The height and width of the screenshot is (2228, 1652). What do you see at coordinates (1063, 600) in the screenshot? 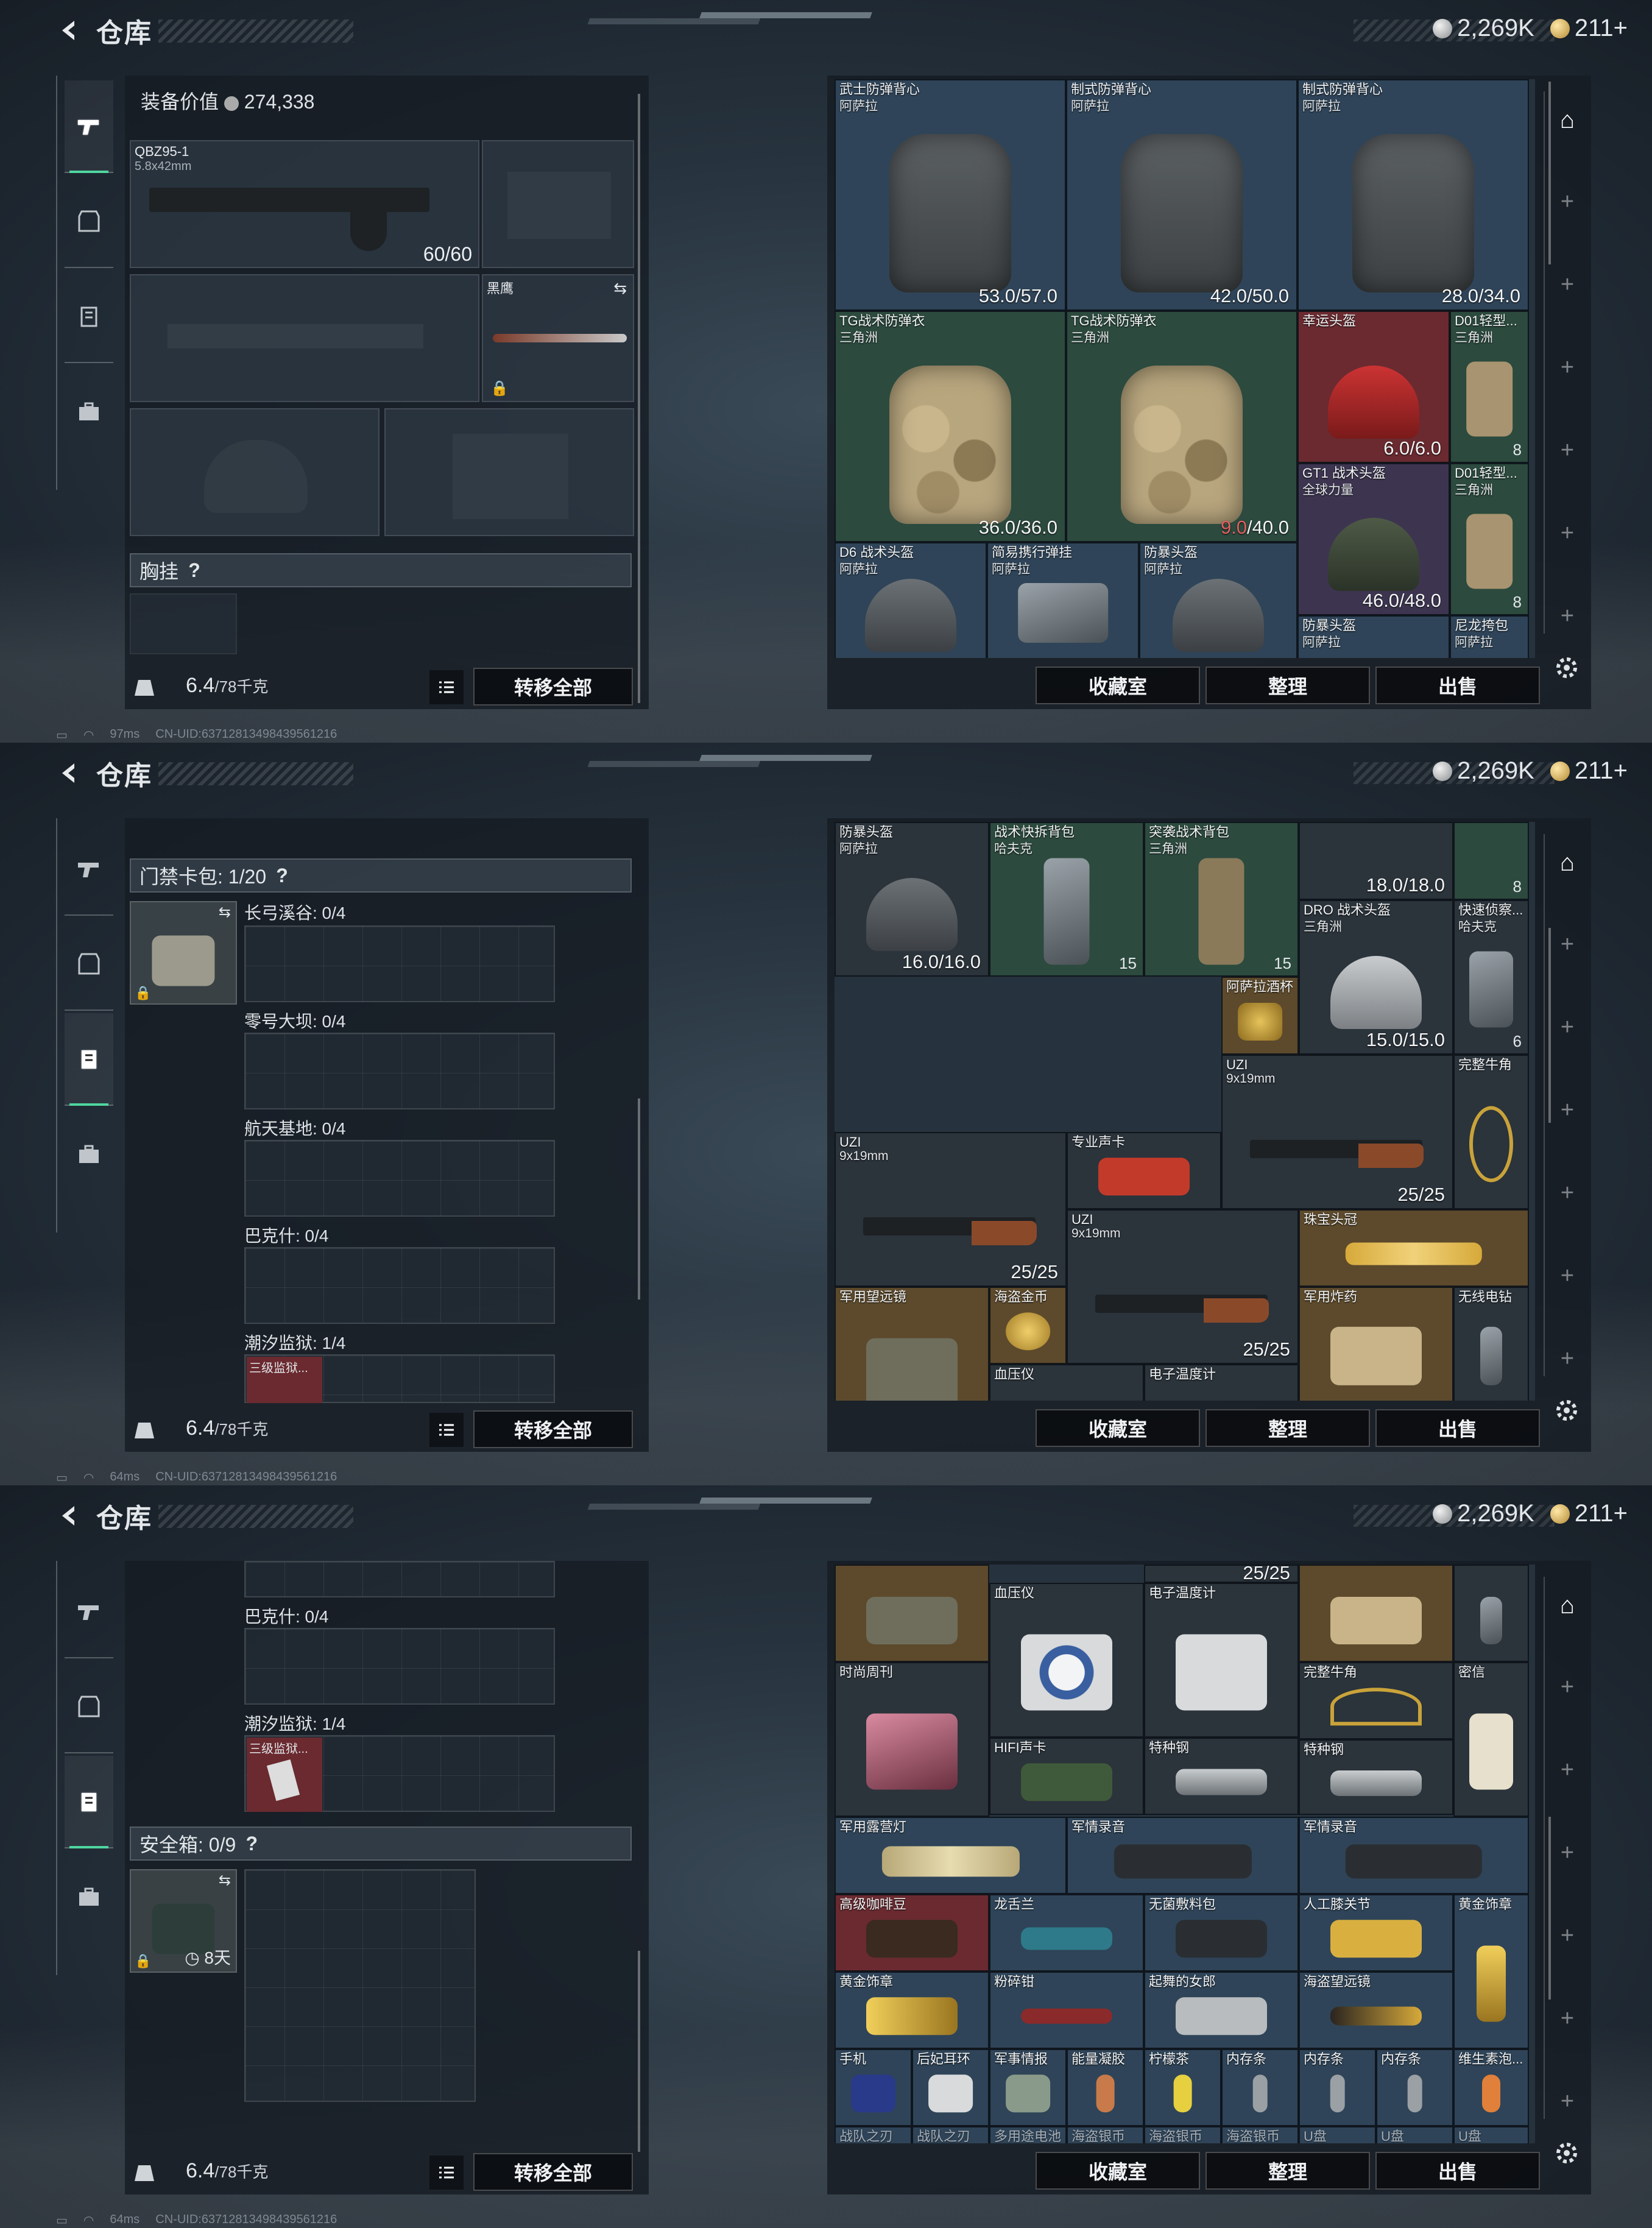
I see `item-cell: 简易携行弹挂 阿萨拉` at bounding box center [1063, 600].